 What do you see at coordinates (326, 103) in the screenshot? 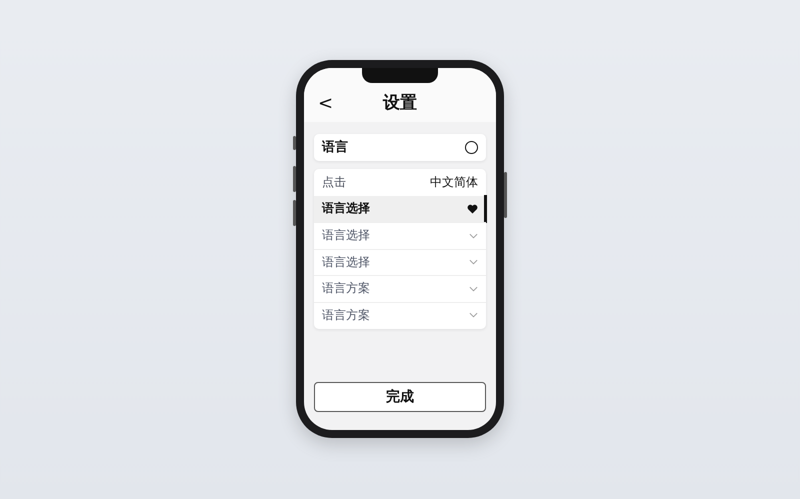
I see `back-button: <` at bounding box center [326, 103].